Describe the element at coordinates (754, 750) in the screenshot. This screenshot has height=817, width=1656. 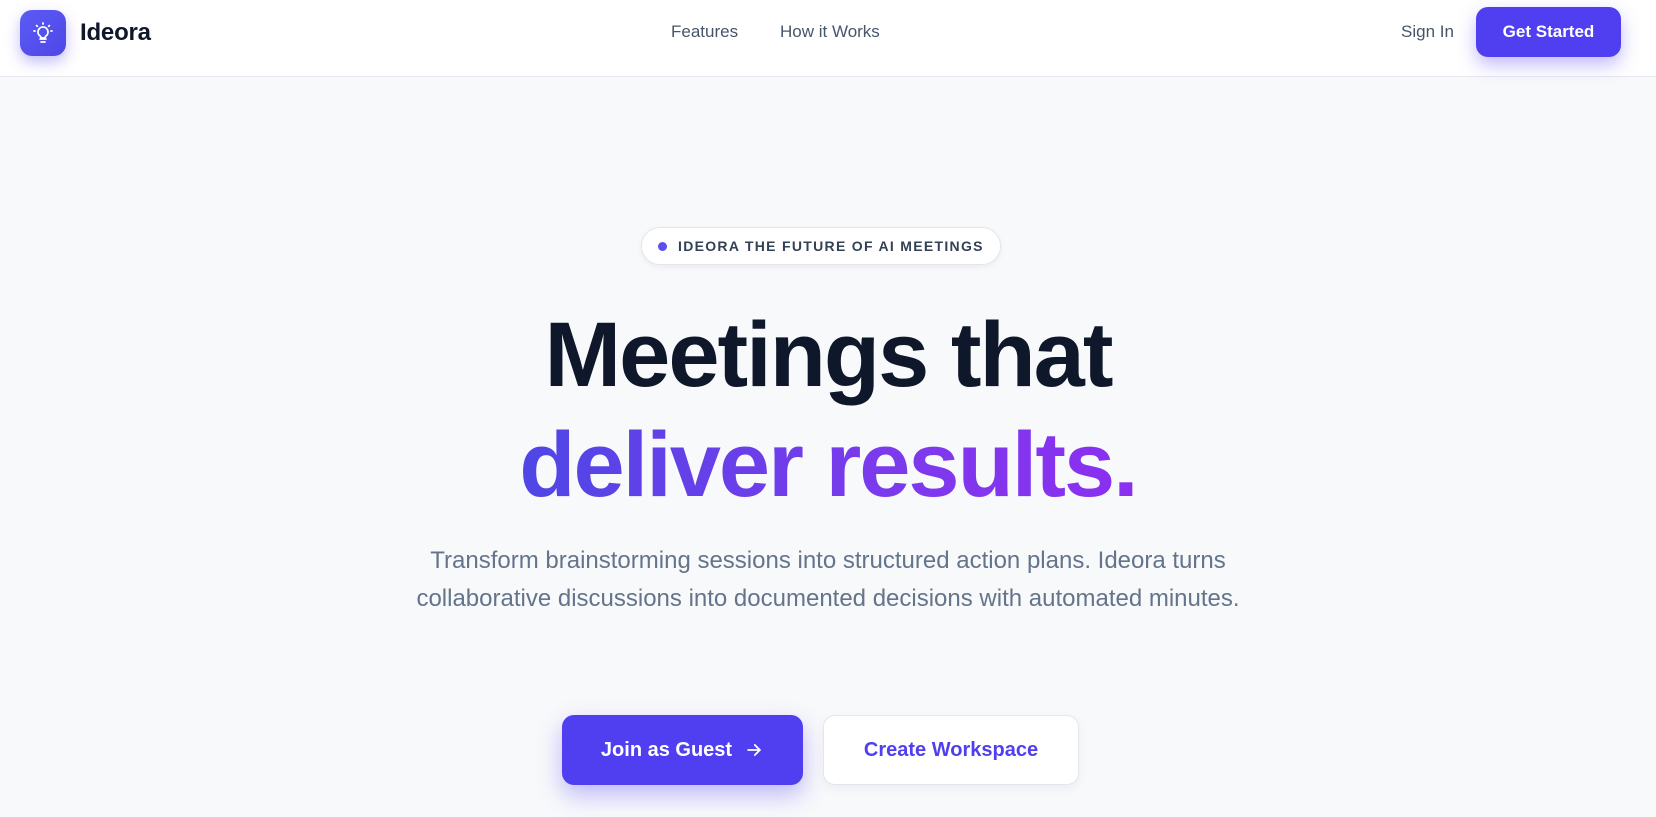
I see `arrow-right-icon` at that location.